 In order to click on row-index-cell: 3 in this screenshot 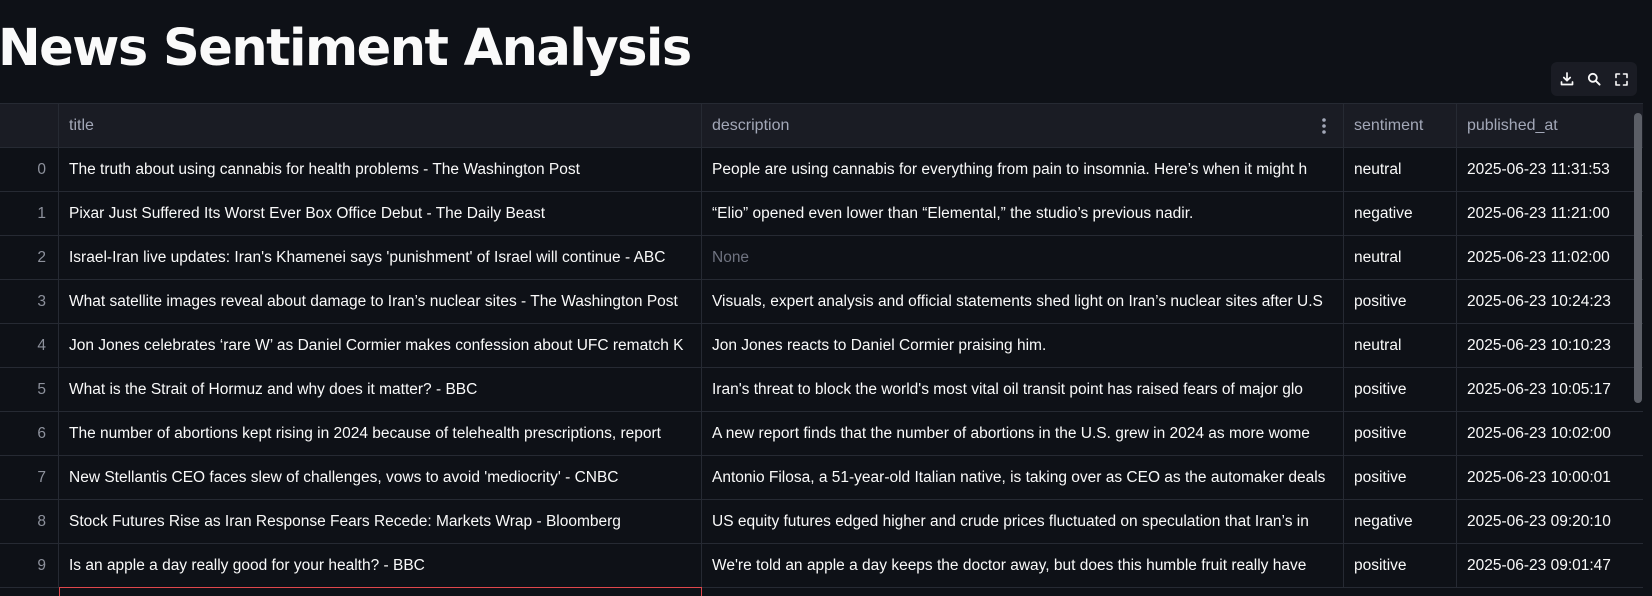, I will do `click(29, 301)`.